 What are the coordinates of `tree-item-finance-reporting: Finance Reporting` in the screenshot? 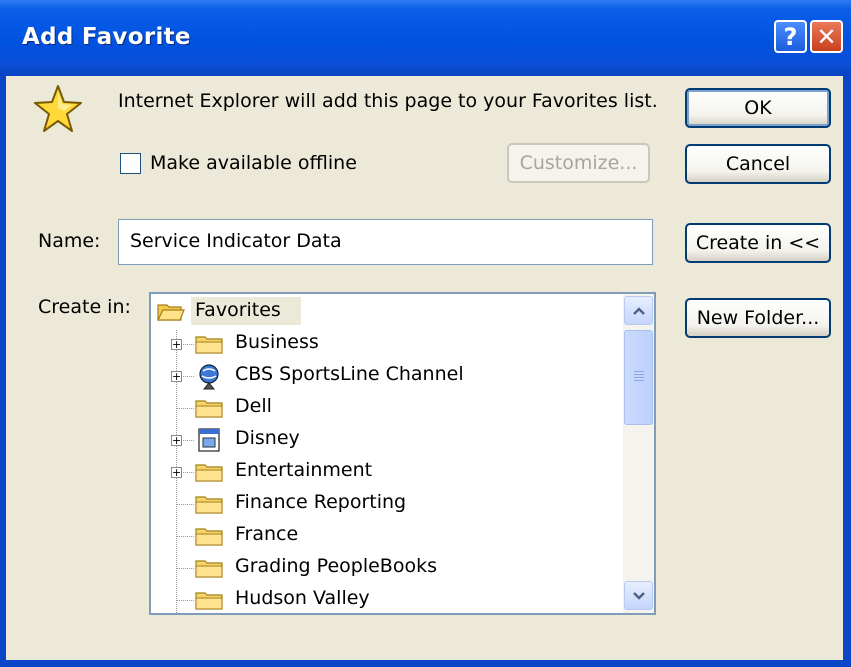 It's located at (386, 504).